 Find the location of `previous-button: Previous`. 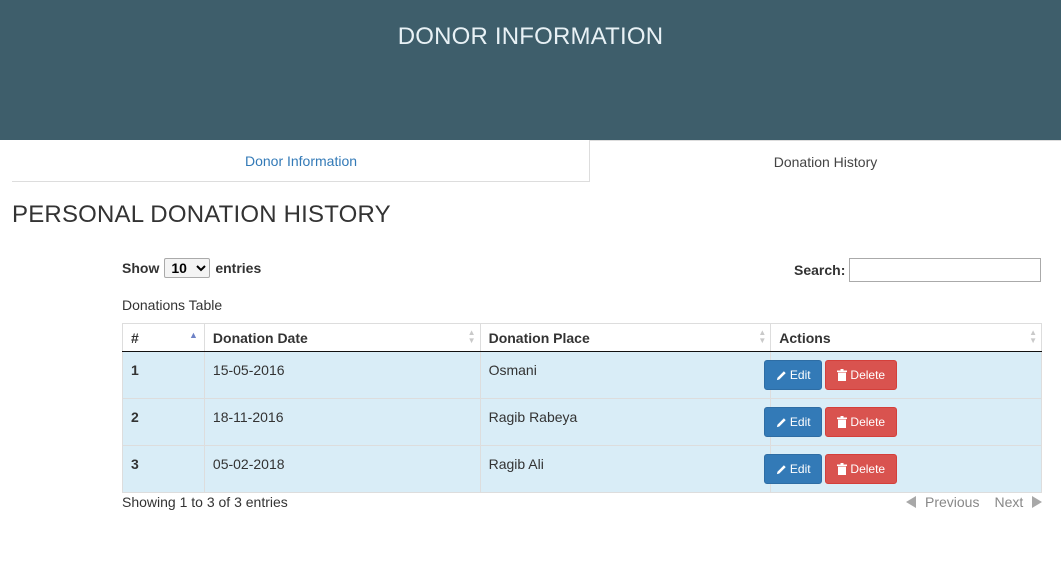

previous-button: Previous is located at coordinates (942, 502).